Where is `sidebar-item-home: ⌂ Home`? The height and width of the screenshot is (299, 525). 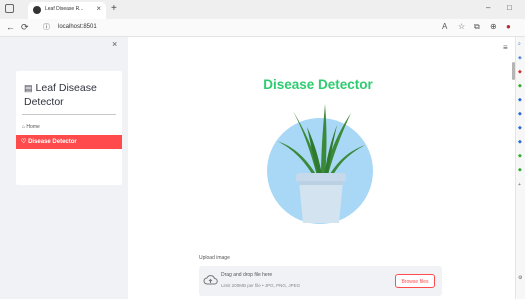 sidebar-item-home: ⌂ Home is located at coordinates (31, 127).